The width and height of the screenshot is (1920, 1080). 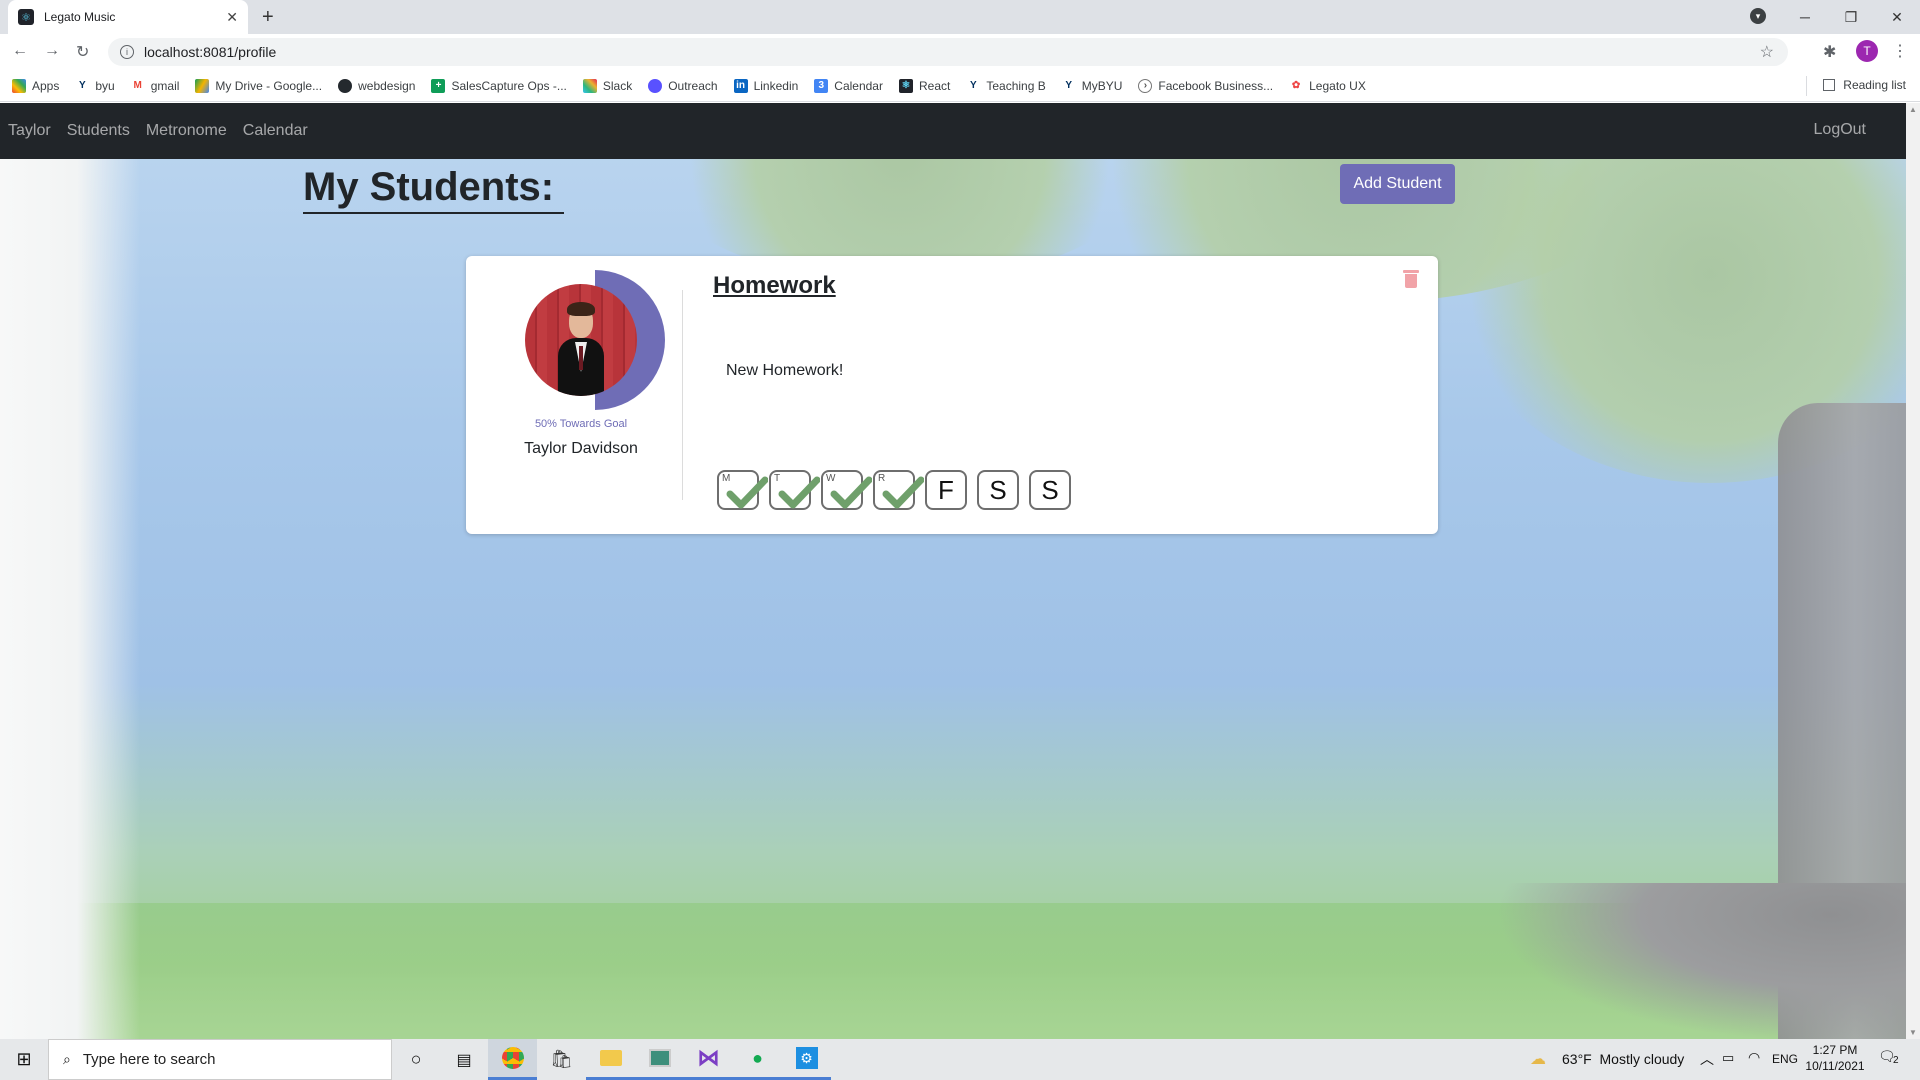 What do you see at coordinates (774, 285) in the screenshot?
I see `homework-title: Homework` at bounding box center [774, 285].